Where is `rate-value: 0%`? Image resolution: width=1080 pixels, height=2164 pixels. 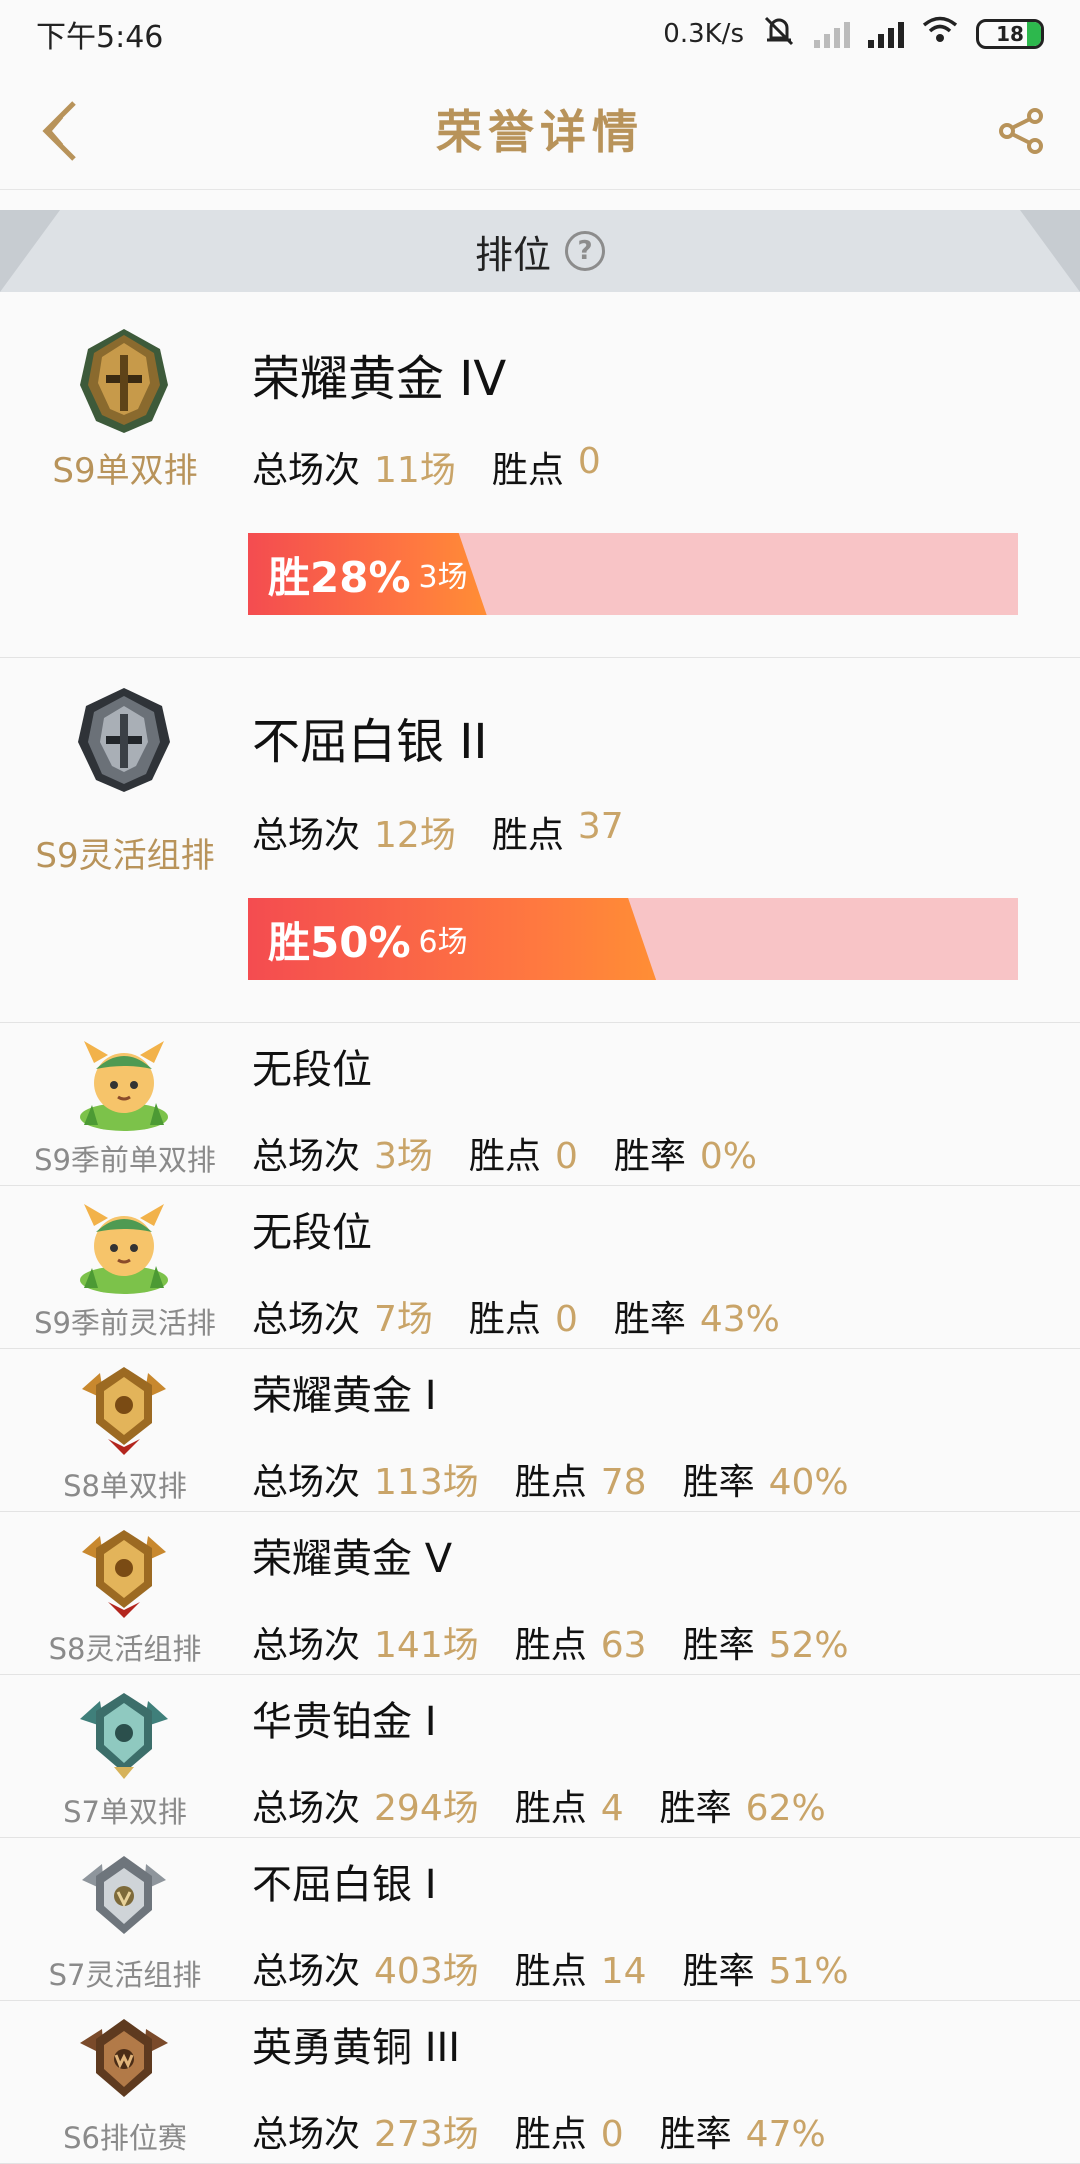 rate-value: 0% is located at coordinates (728, 1156).